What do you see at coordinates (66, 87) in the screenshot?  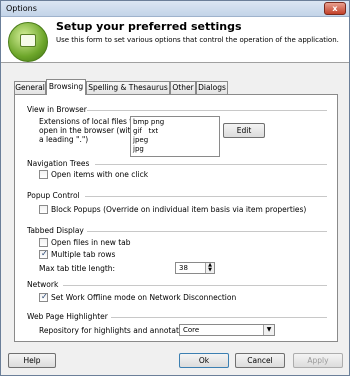 I see `tab-browsing: Browsing` at bounding box center [66, 87].